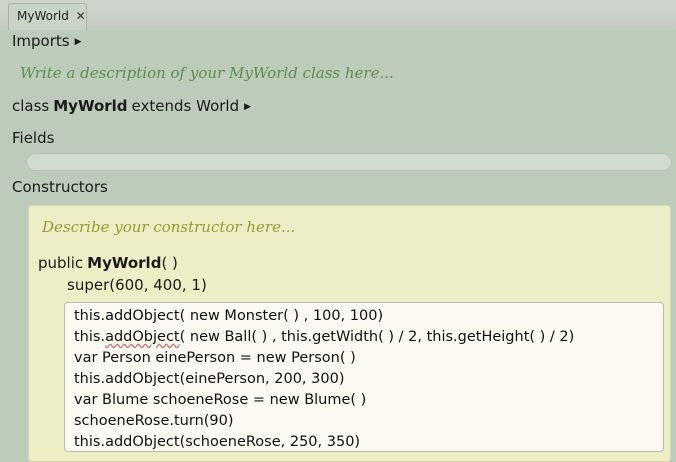  I want to click on code-line: this.addObject(schoeneRose, 250, 350), so click(368, 442).